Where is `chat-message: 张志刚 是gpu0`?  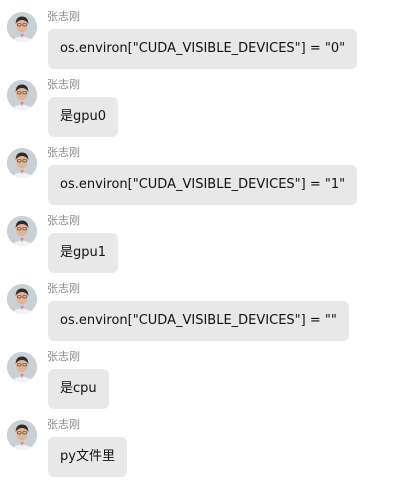
chat-message: 张志刚 是gpu0 is located at coordinates (201, 102).